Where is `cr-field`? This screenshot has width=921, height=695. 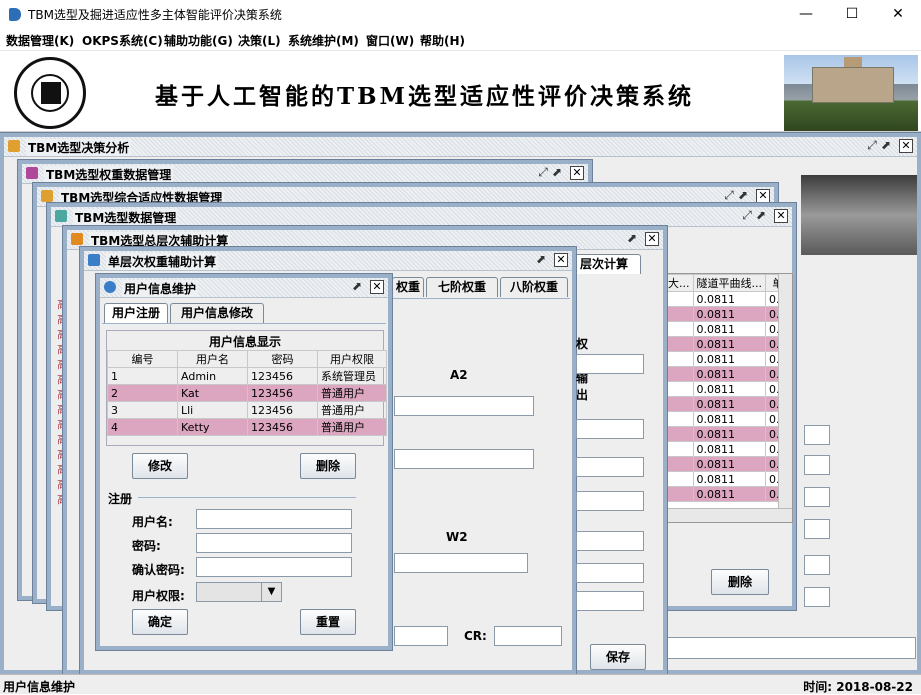
cr-field is located at coordinates (528, 636).